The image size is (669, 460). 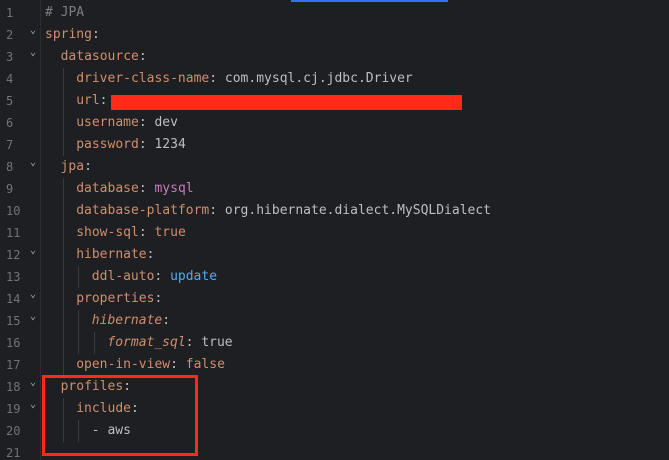 What do you see at coordinates (334, 145) in the screenshot?
I see `code-line: 7 password: 1234` at bounding box center [334, 145].